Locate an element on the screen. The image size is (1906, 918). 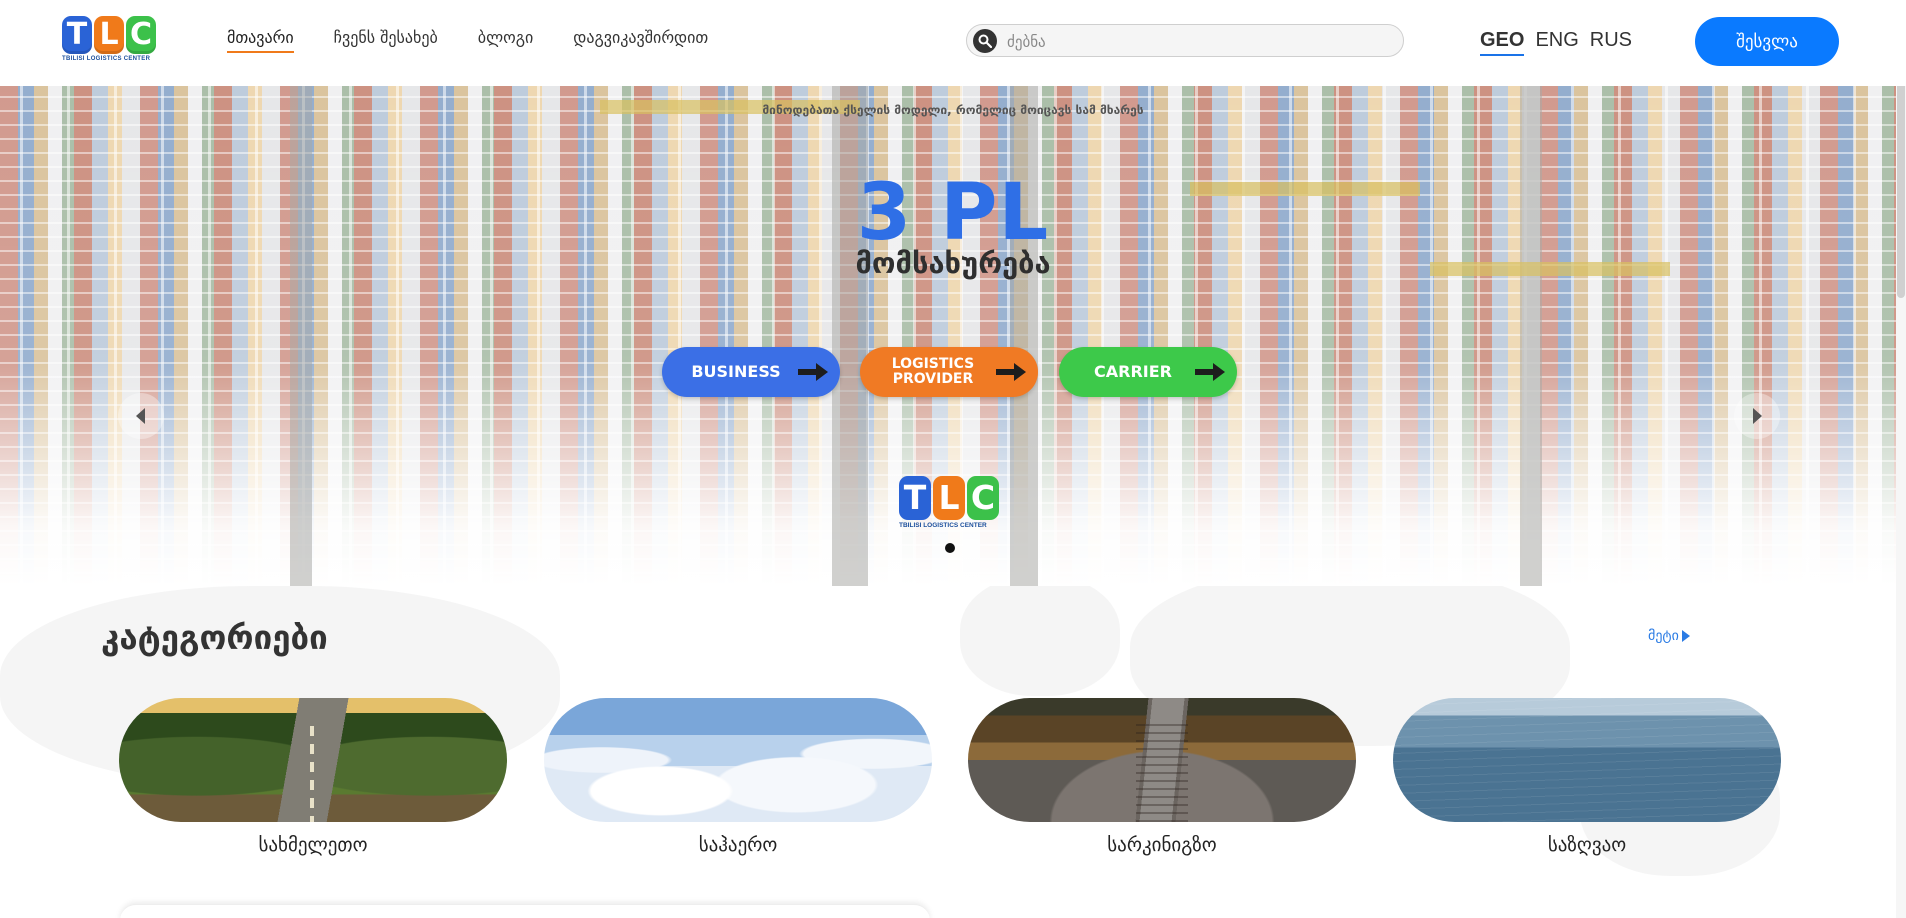
slider-prev-button is located at coordinates (141, 416).